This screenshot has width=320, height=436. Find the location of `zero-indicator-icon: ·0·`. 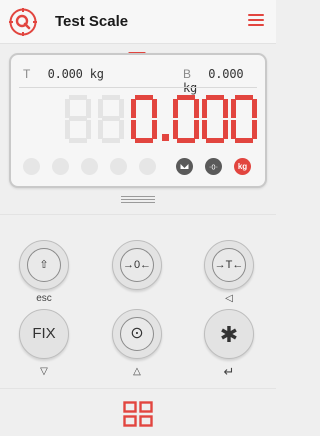

zero-indicator-icon: ·0· is located at coordinates (213, 166).